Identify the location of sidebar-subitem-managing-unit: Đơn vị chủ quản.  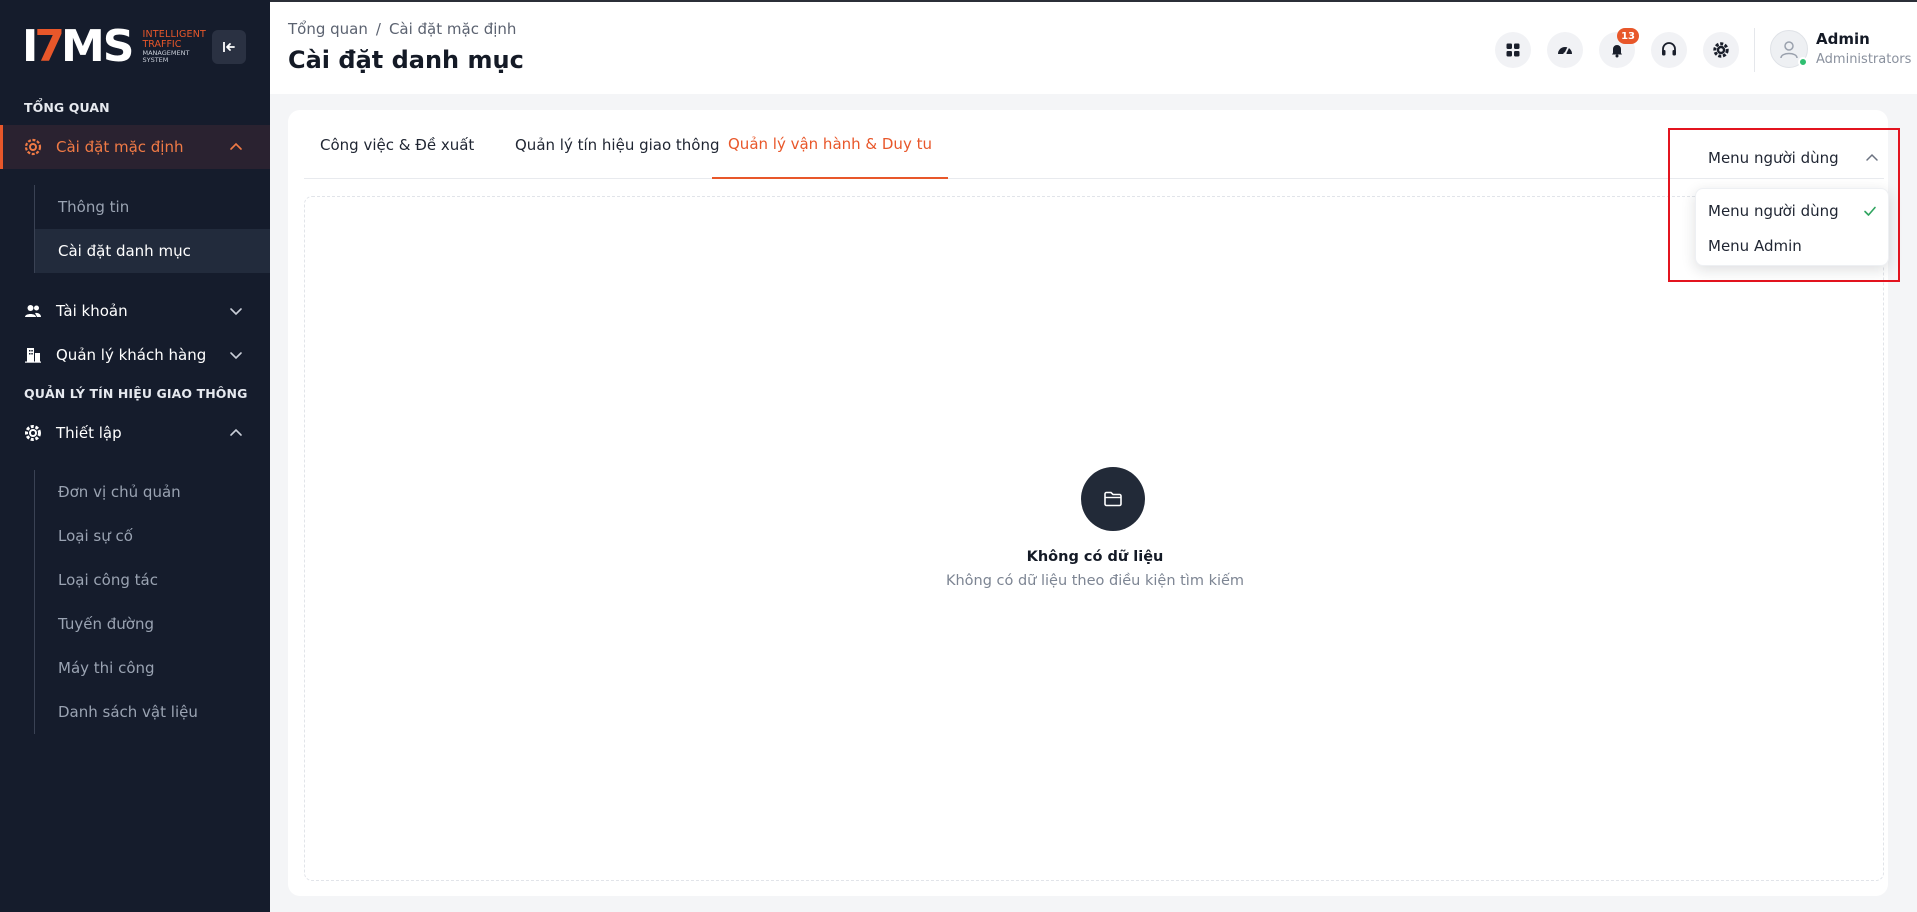
(152, 492).